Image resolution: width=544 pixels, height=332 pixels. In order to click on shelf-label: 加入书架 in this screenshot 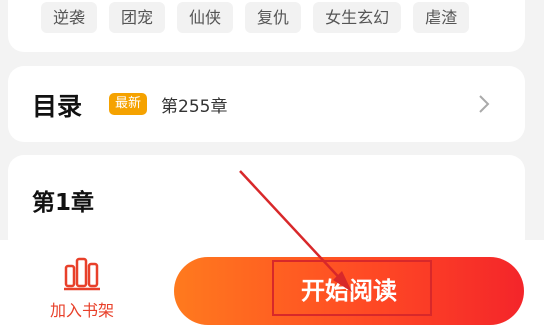, I will do `click(81, 310)`.